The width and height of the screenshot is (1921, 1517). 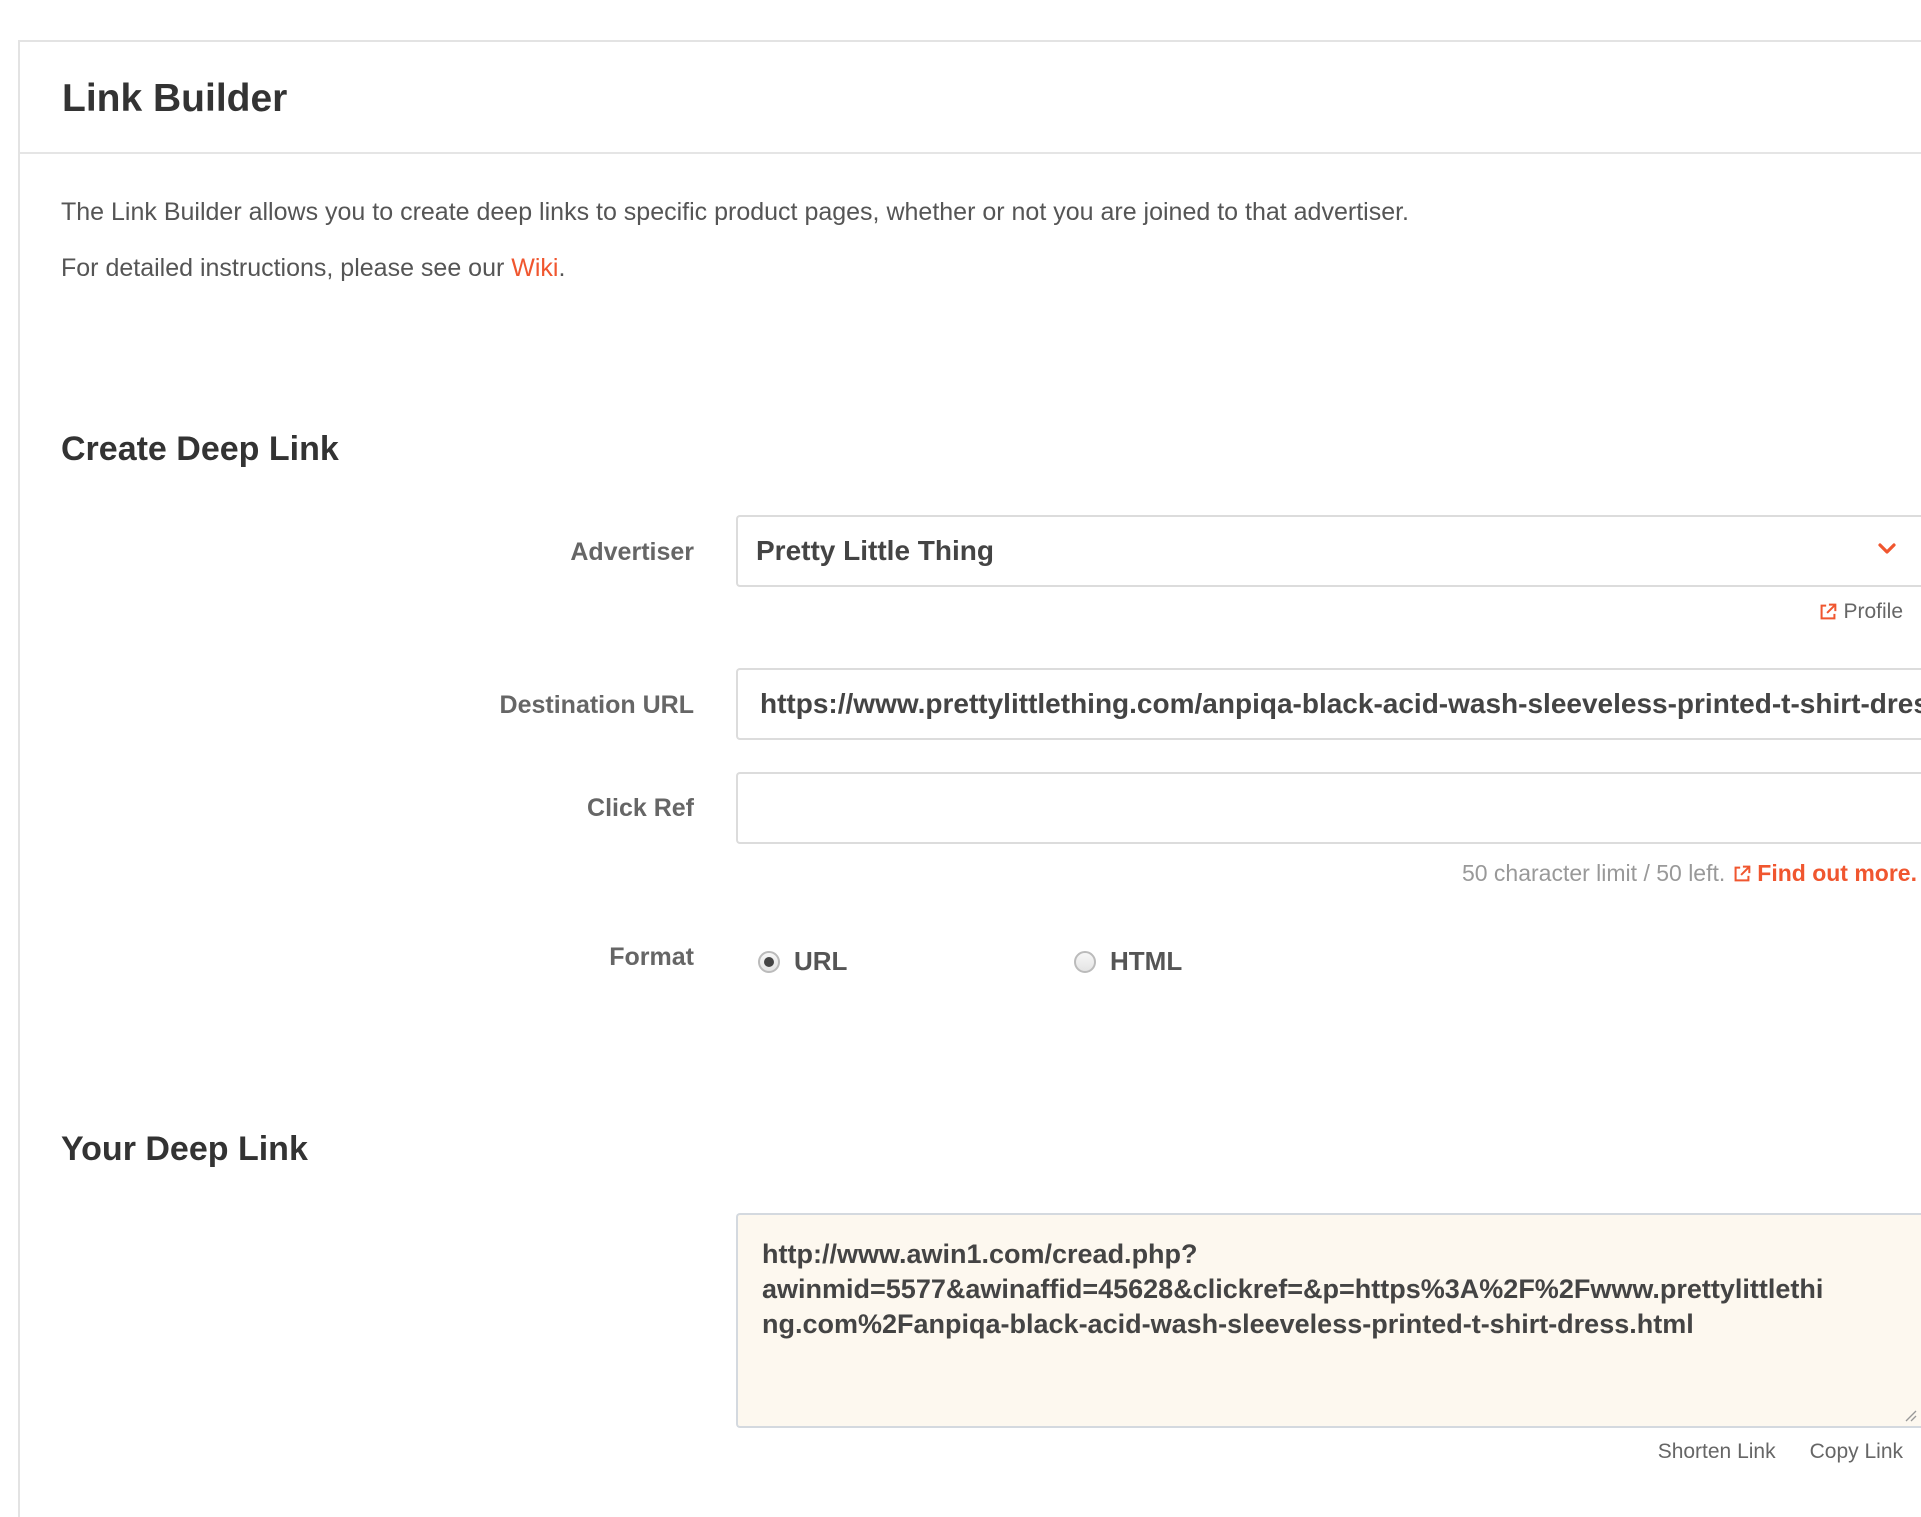 I want to click on deep-link-actions: Shorten Link Copy Link, so click(x=1780, y=1452).